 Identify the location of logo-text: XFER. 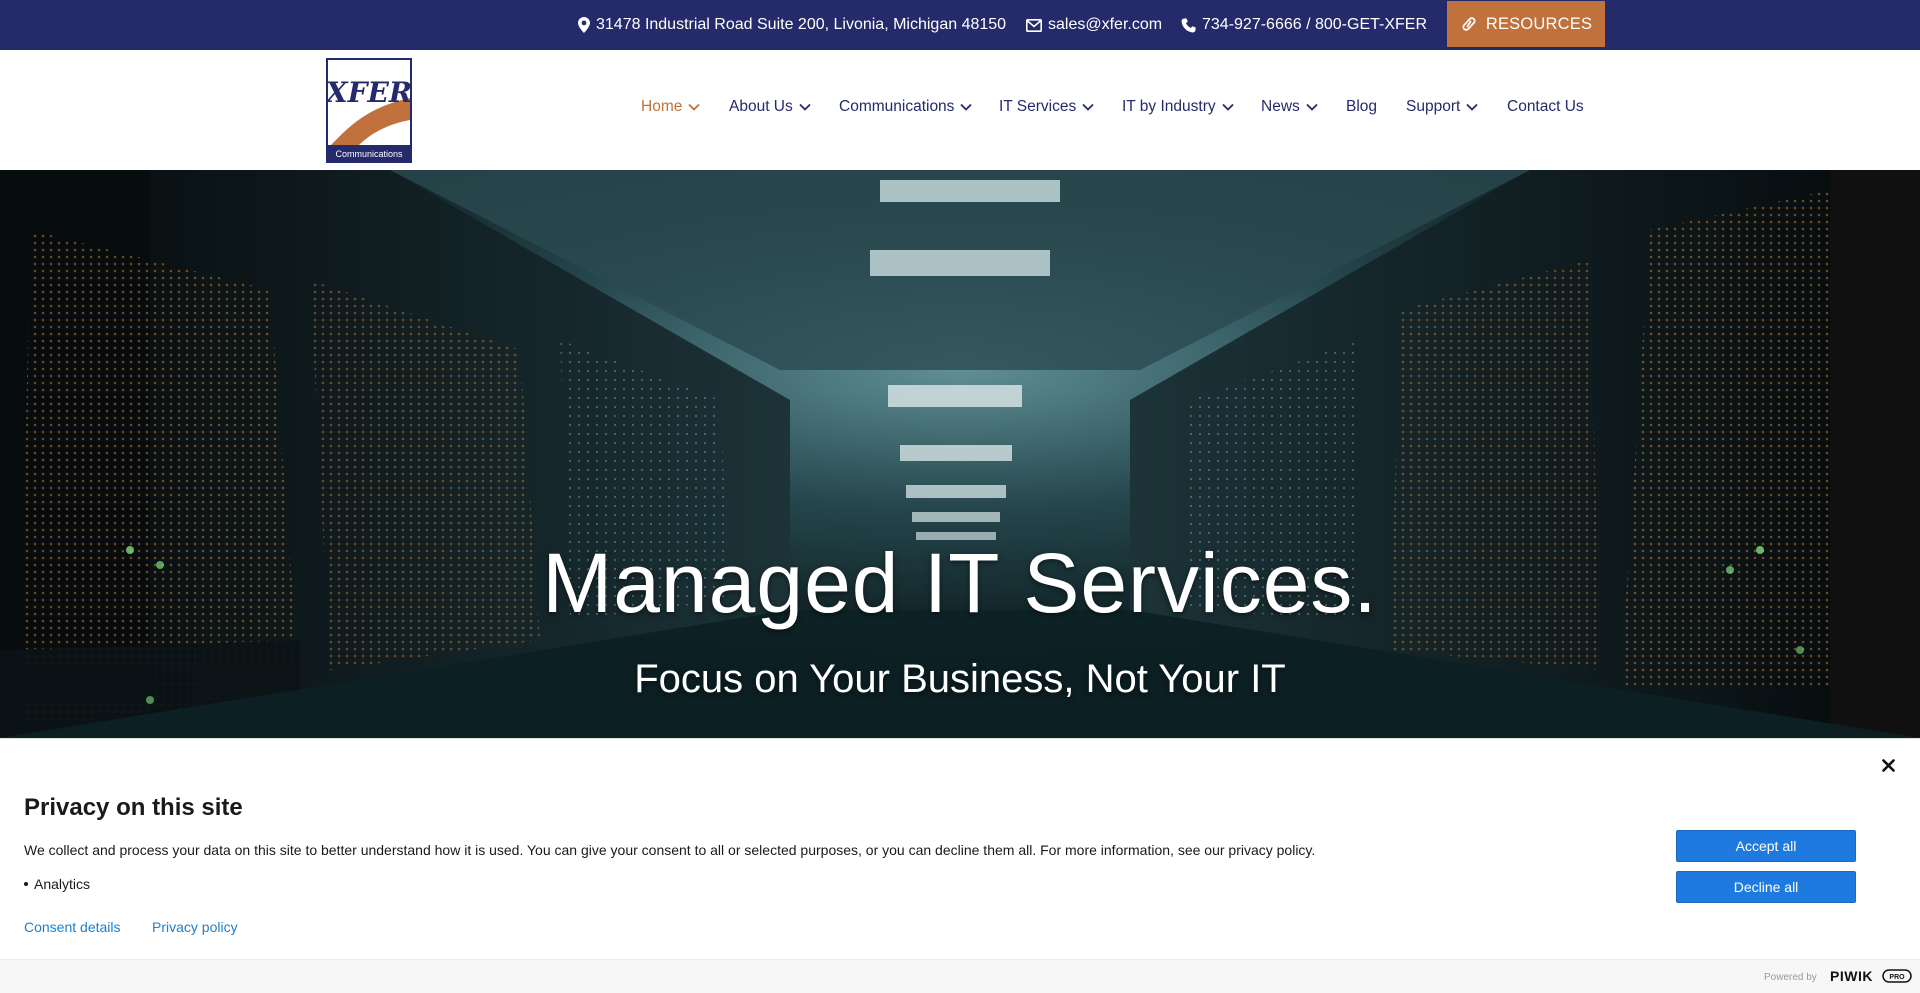
(369, 92).